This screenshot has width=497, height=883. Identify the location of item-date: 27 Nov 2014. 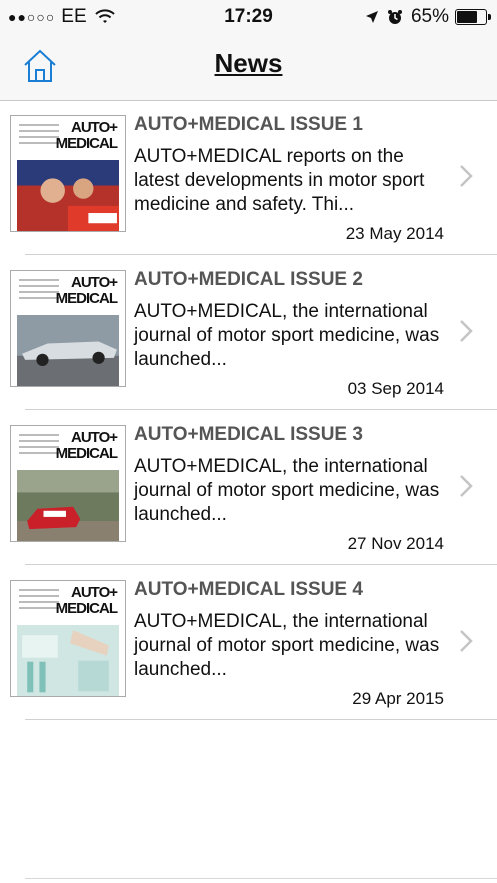
(395, 543).